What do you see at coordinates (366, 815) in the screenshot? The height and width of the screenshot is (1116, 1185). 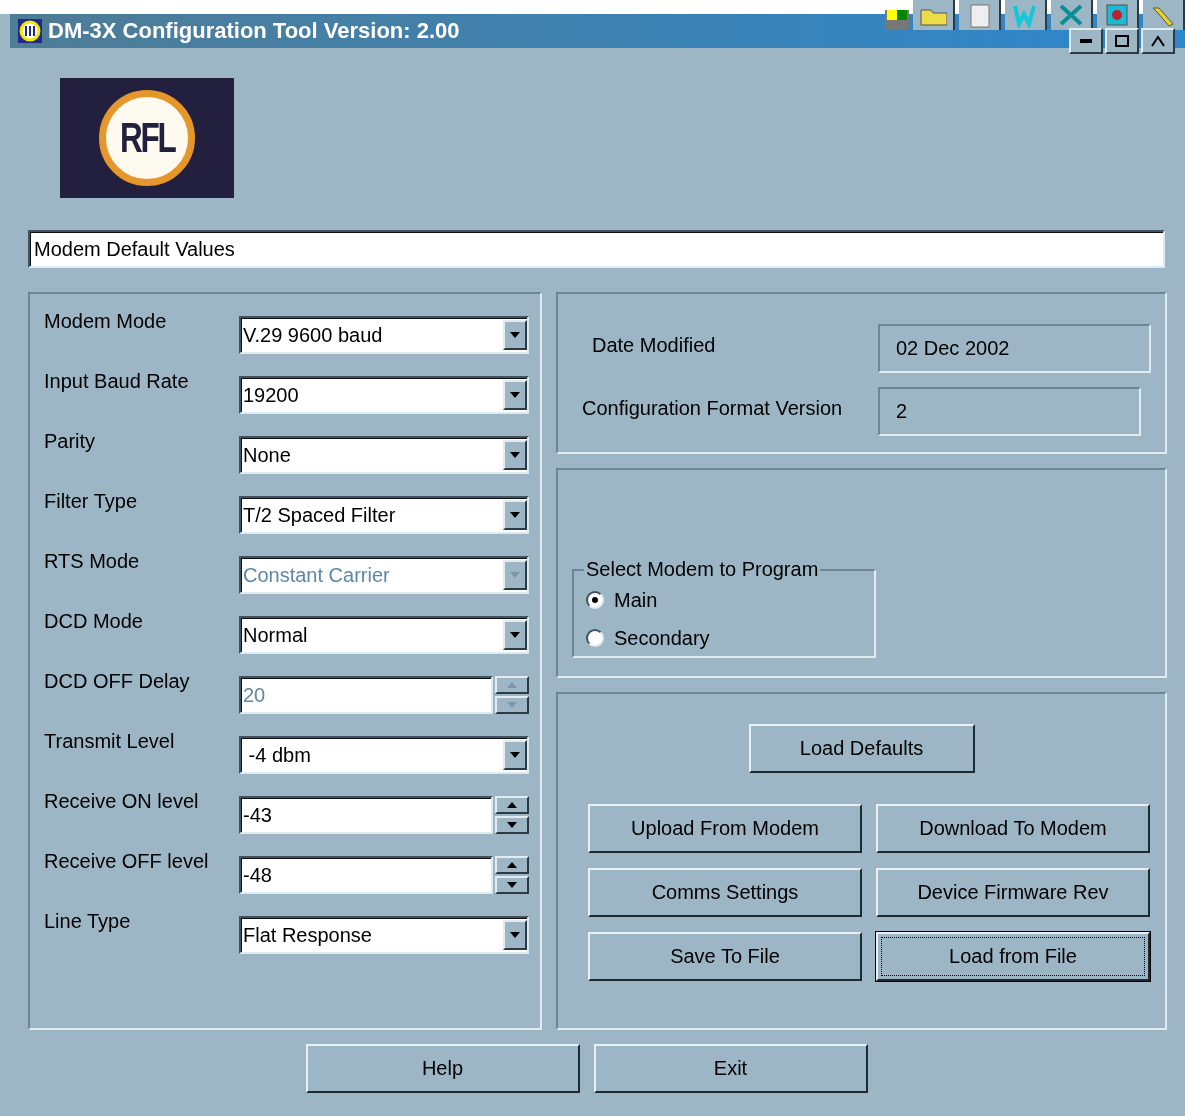 I see `spin-field: -43` at bounding box center [366, 815].